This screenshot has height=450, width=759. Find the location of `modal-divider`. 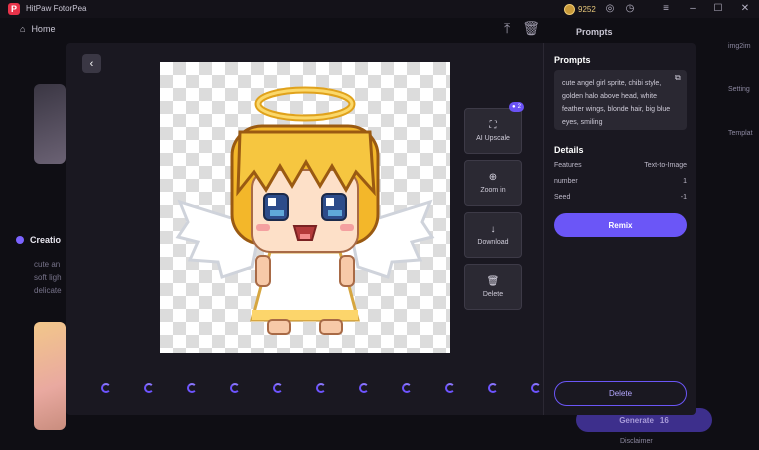

modal-divider is located at coordinates (543, 229).